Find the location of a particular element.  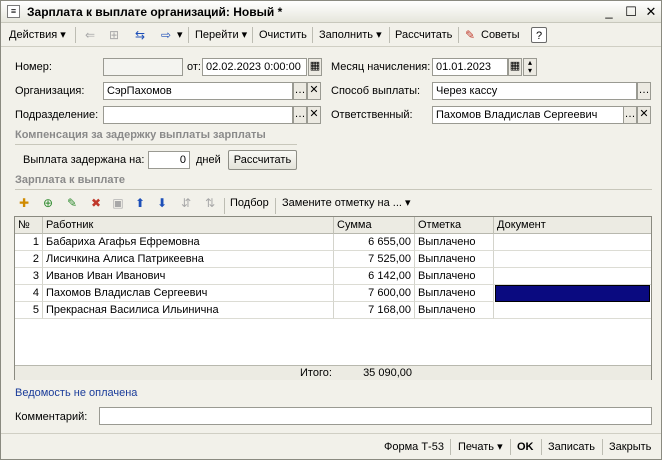

help-button: ? is located at coordinates (539, 35).